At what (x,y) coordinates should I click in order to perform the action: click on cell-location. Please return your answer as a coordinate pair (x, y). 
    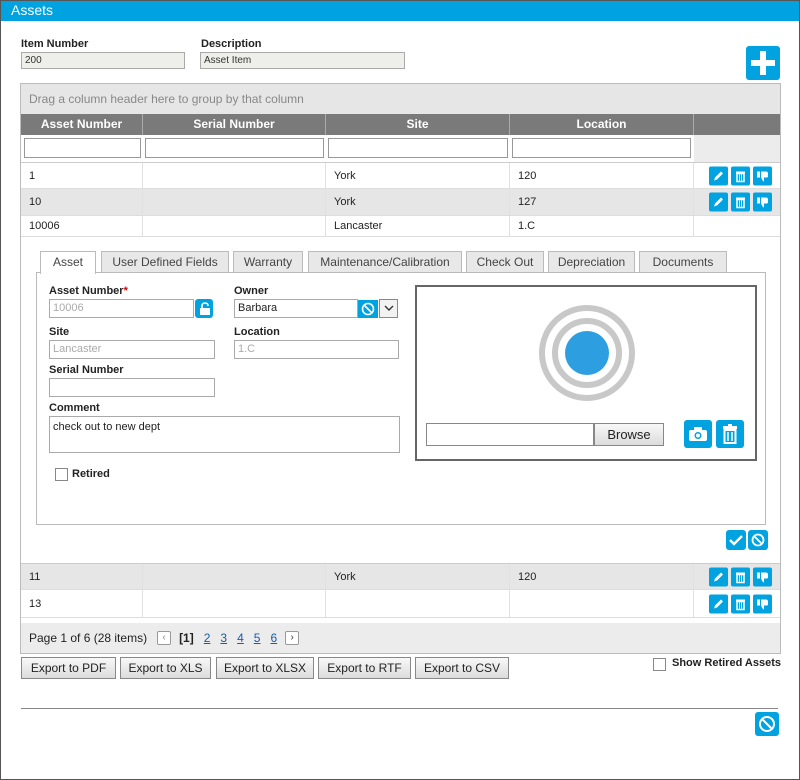
    Looking at the image, I should click on (602, 603).